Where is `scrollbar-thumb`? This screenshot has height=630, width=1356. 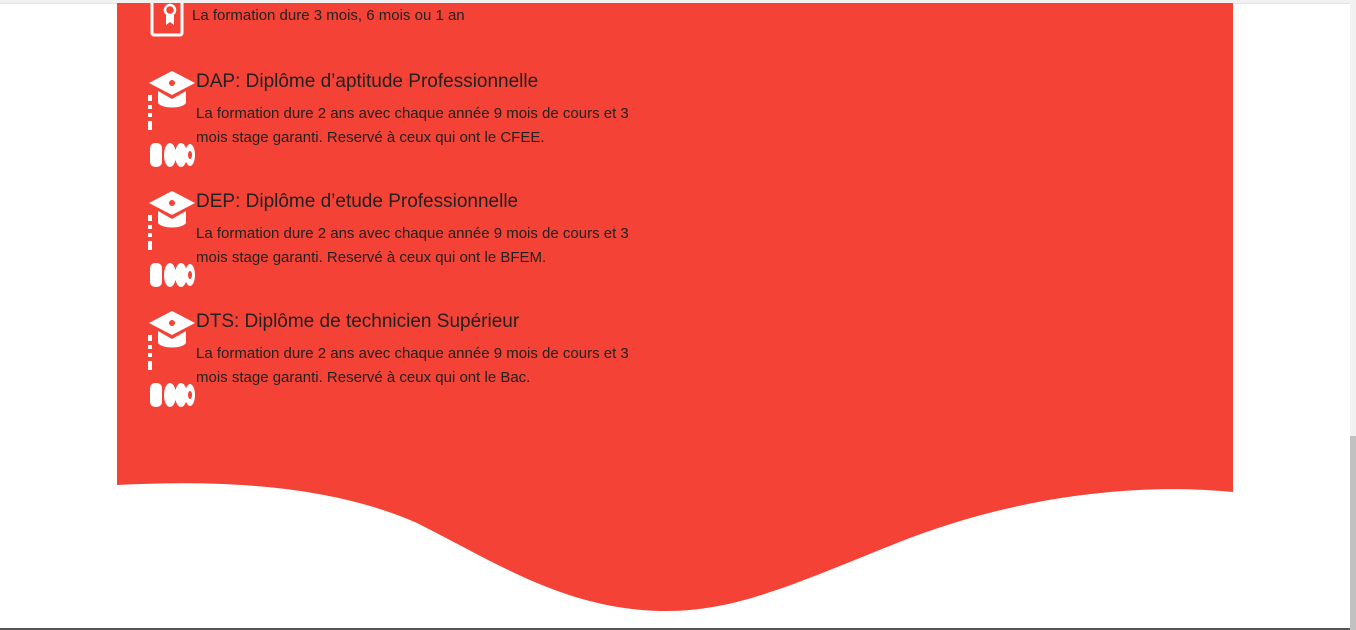 scrollbar-thumb is located at coordinates (1353, 533).